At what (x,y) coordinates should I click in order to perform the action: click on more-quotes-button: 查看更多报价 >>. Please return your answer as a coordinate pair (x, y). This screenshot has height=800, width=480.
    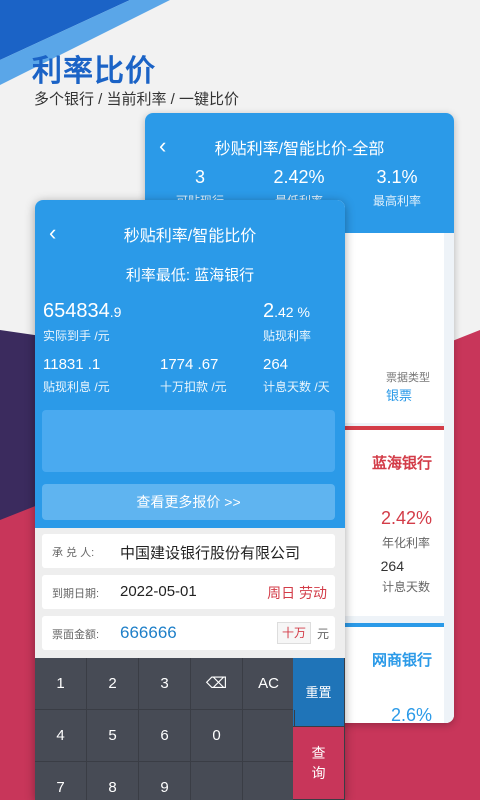
    Looking at the image, I should click on (188, 502).